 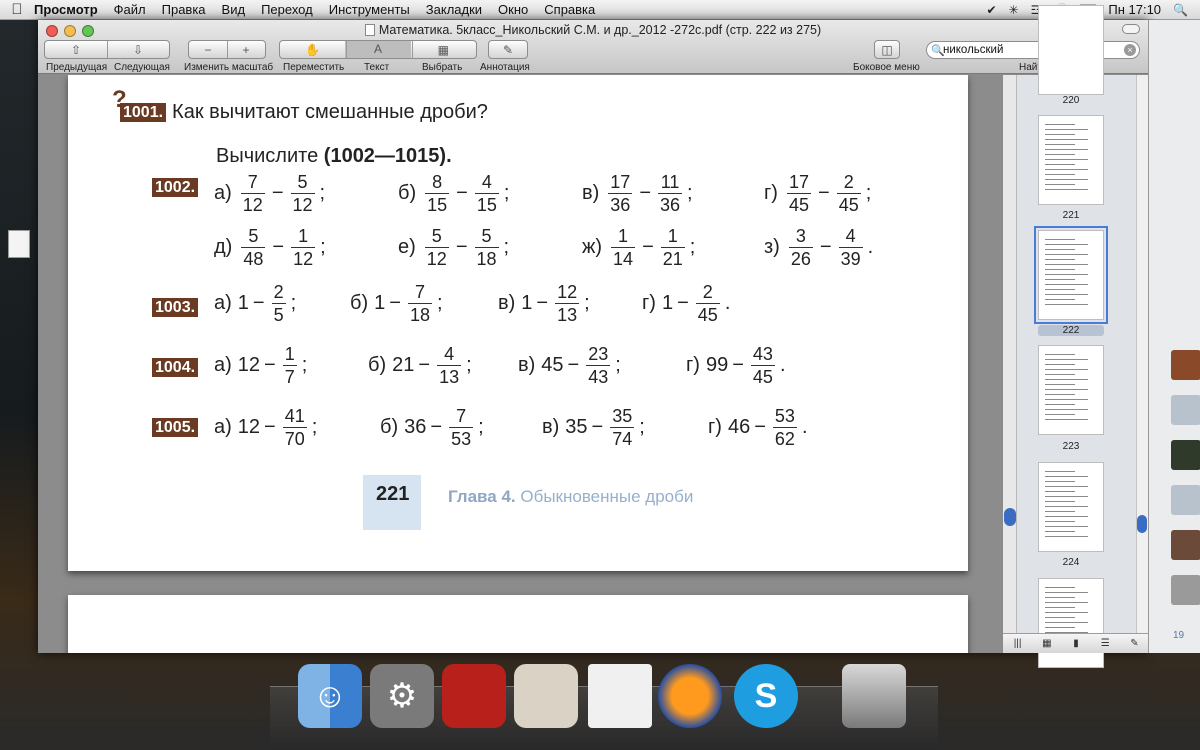 I want to click on select-tool-label: Выбрать, so click(x=442, y=67).